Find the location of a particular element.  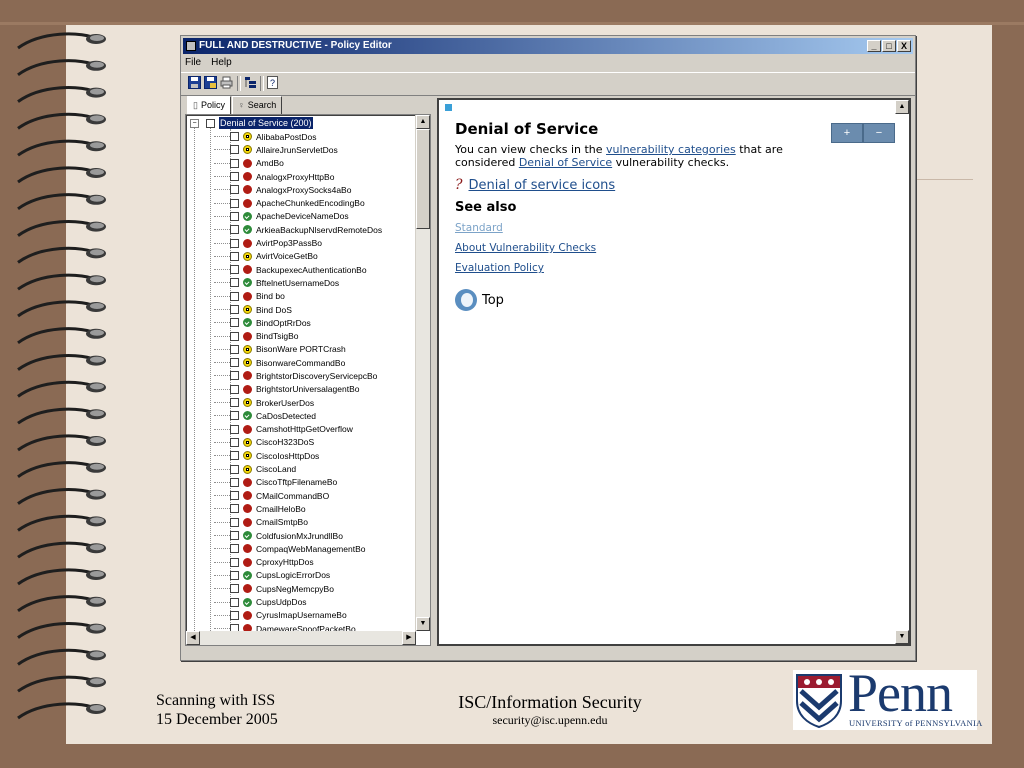

content-scroll-up-button: ▲ is located at coordinates (902, 107).